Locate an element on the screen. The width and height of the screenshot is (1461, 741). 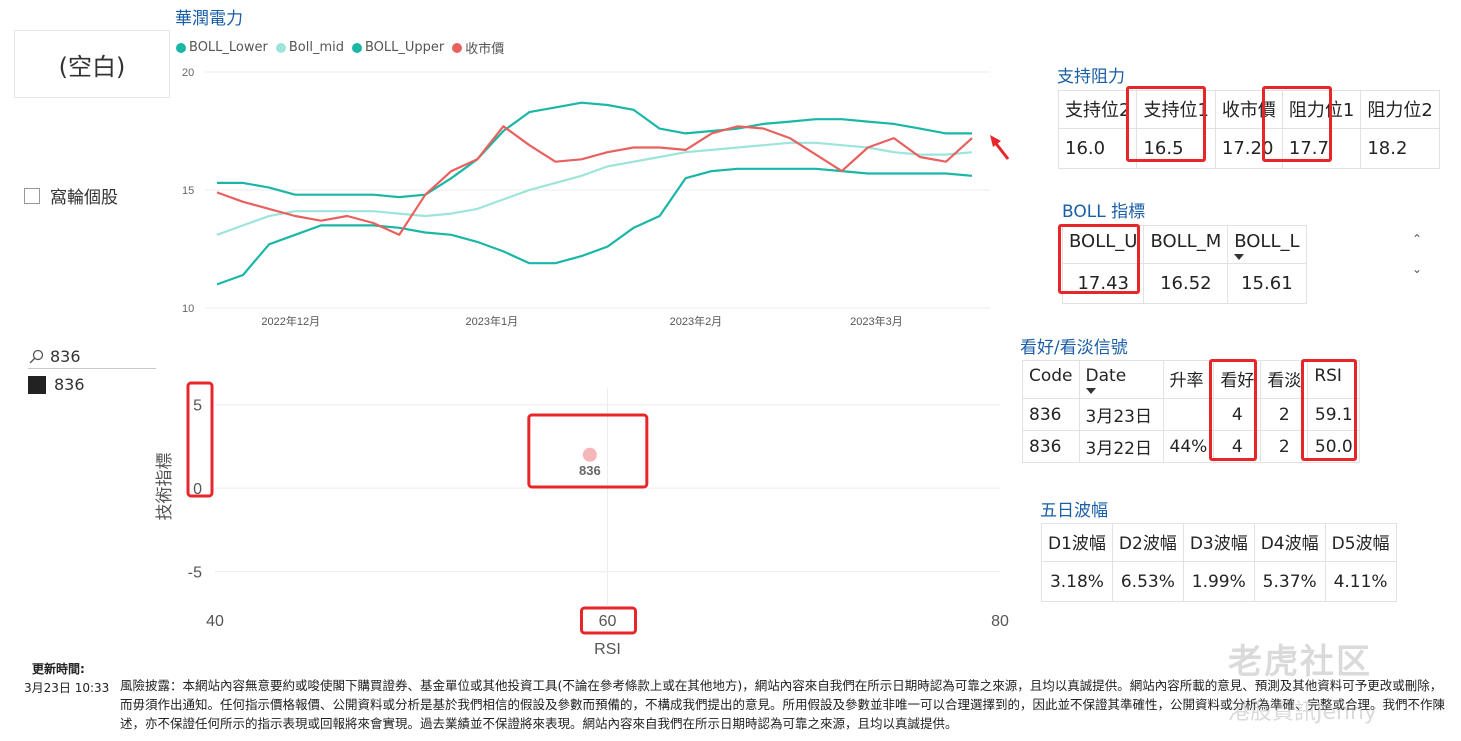
stock-list-item: 836 is located at coordinates (56, 384).